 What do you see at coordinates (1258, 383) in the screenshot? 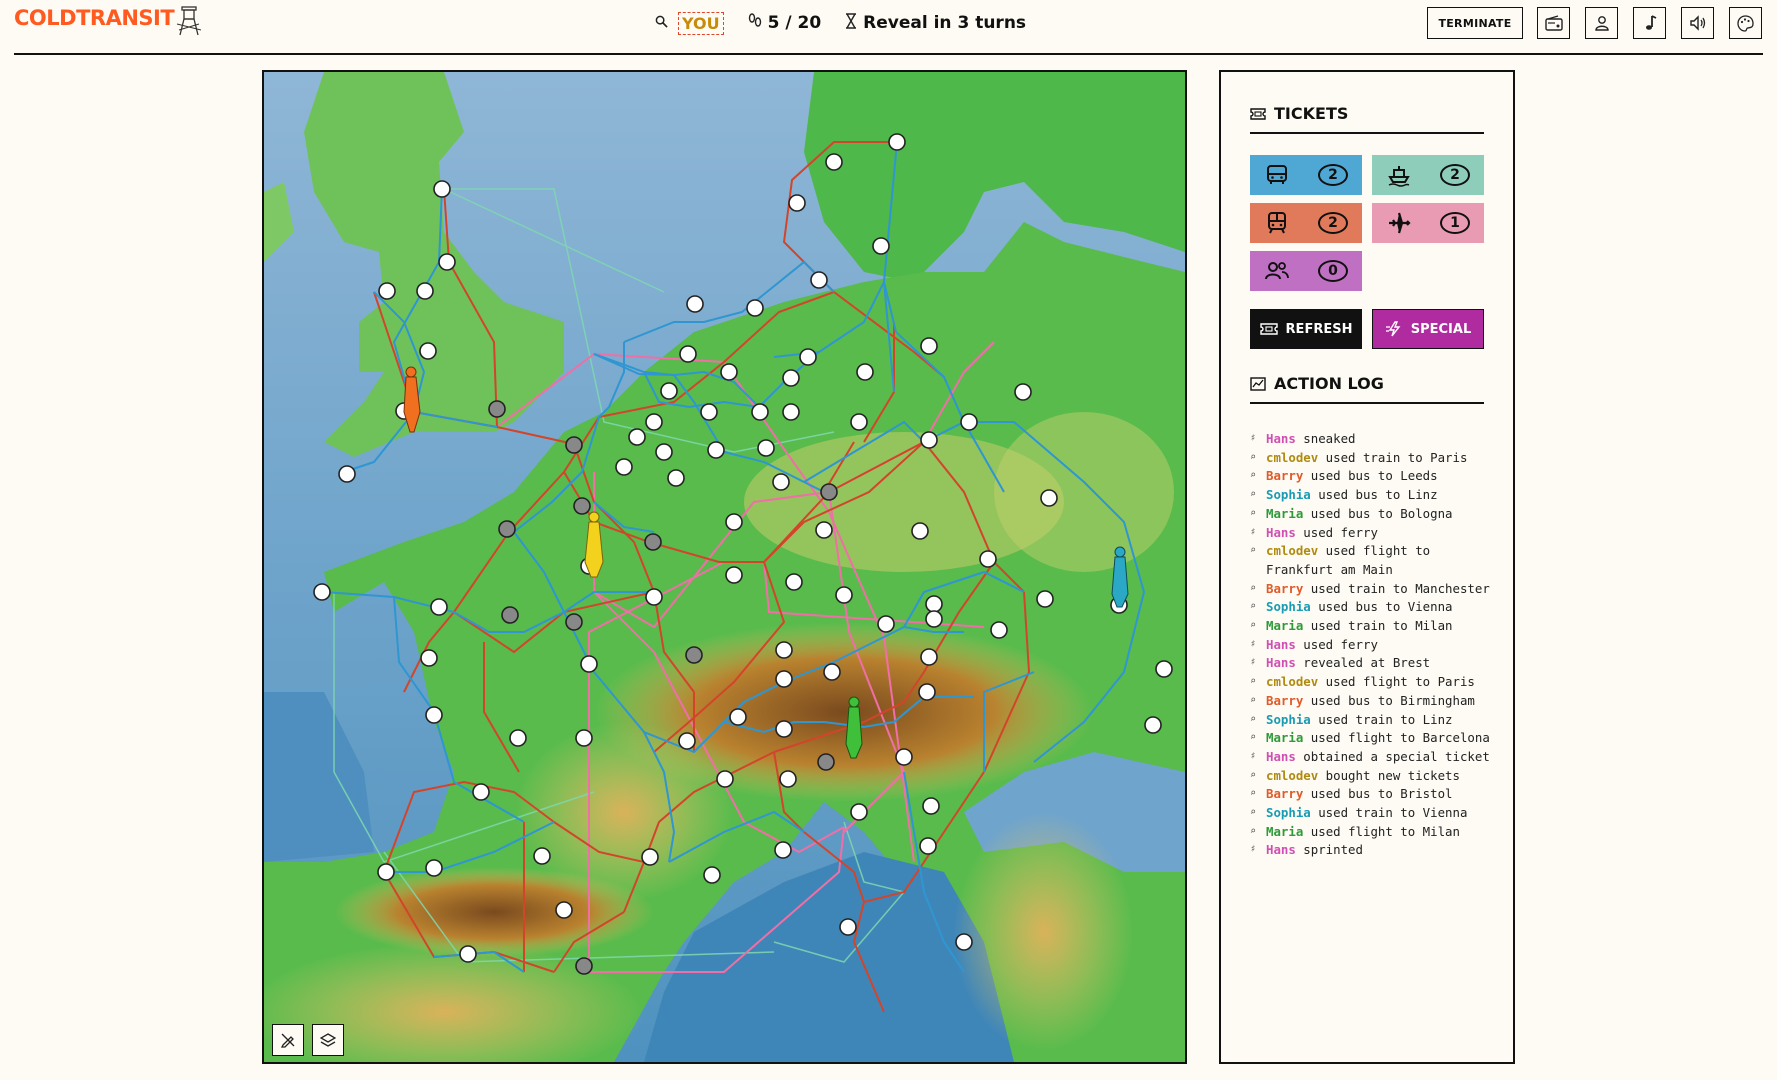
I see `chart-icon` at bounding box center [1258, 383].